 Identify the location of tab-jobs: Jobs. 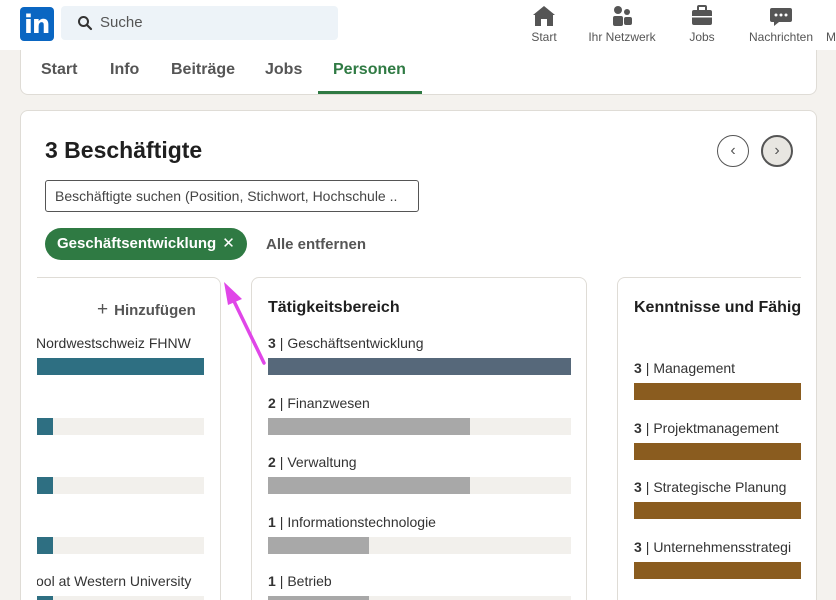
(283, 70).